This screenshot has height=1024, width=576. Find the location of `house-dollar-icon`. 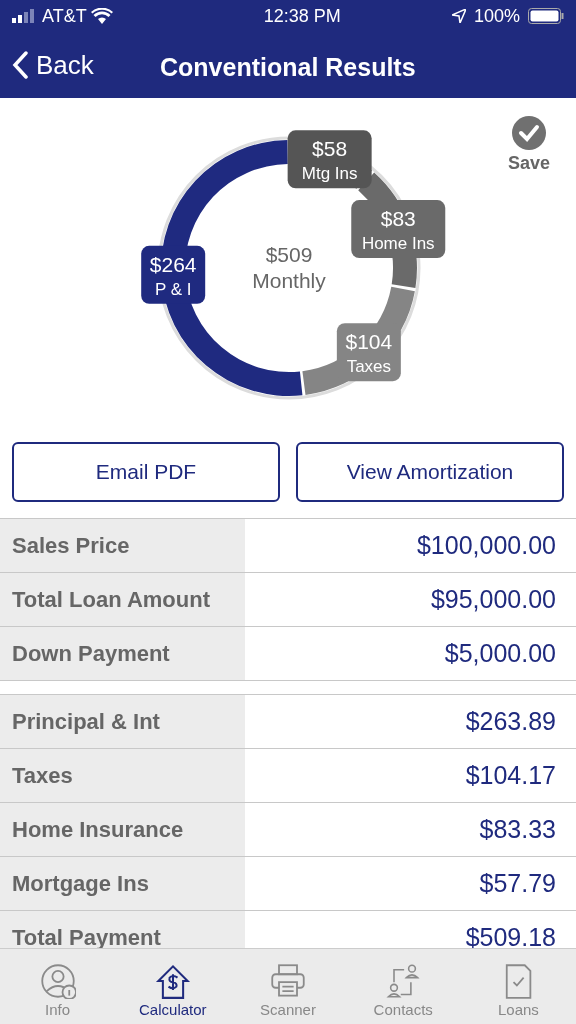

house-dollar-icon is located at coordinates (172, 980).